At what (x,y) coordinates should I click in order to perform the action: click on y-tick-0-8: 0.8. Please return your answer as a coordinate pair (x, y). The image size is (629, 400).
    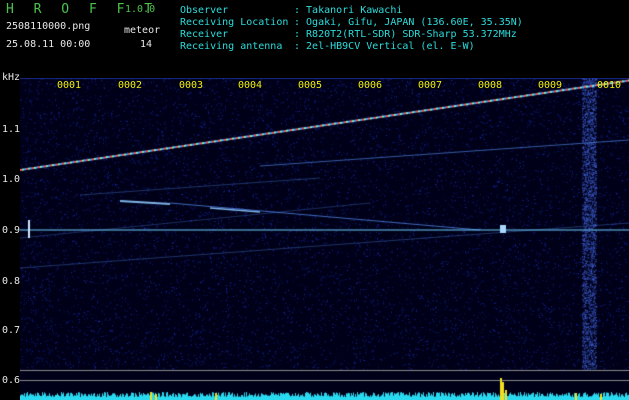
    Looking at the image, I should click on (11, 281).